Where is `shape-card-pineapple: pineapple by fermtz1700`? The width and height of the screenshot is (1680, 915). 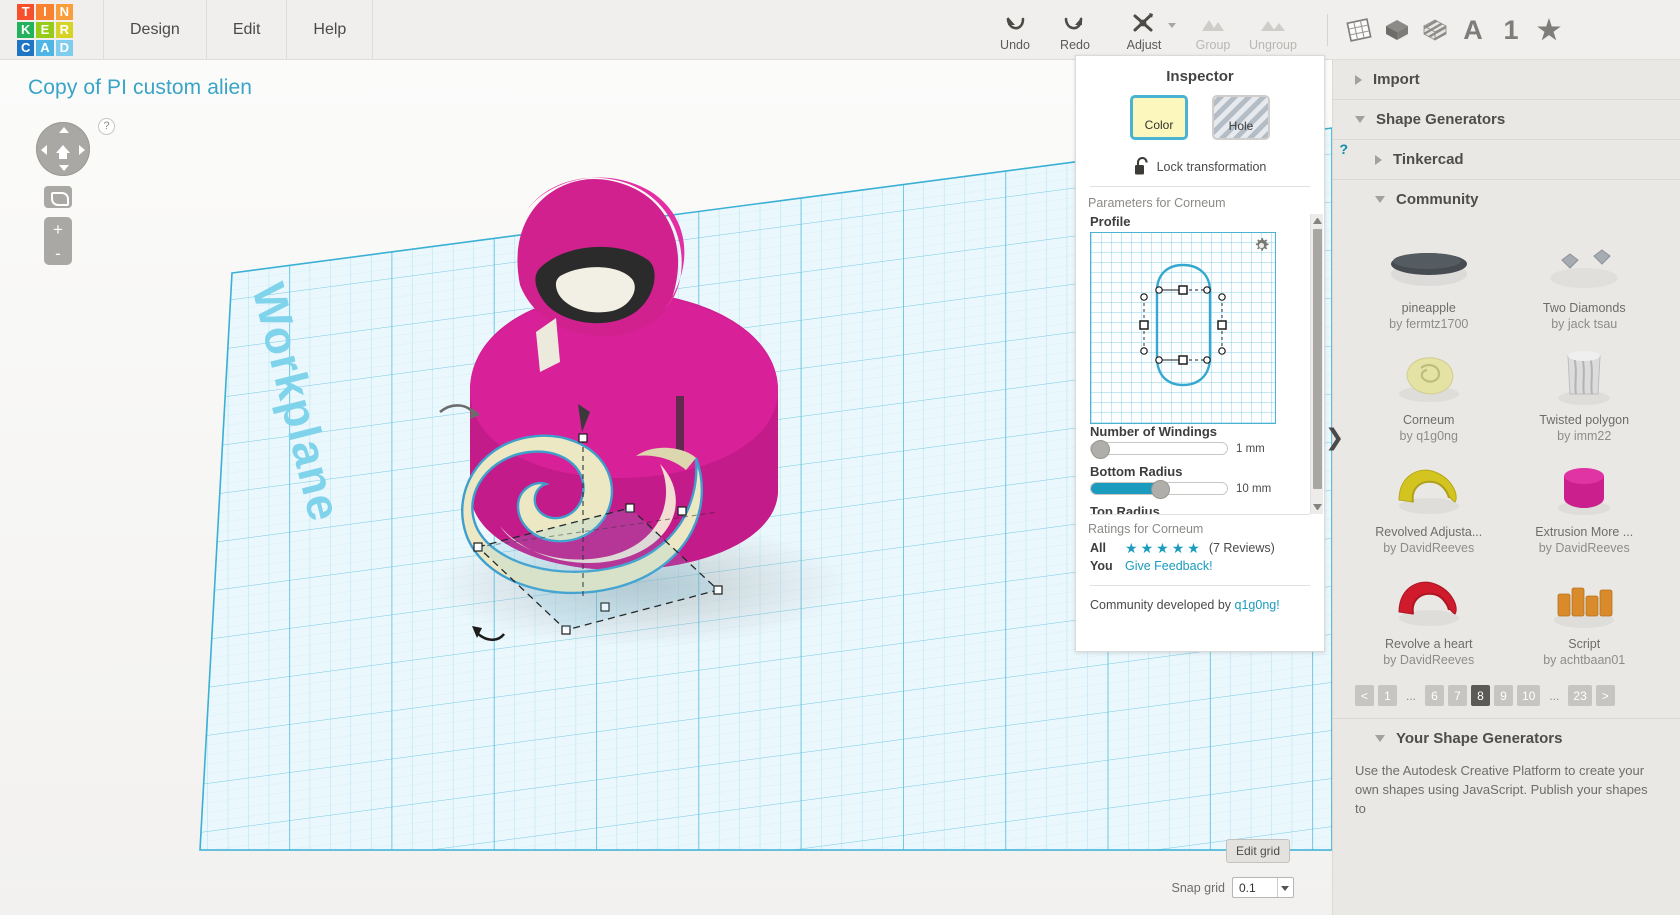
shape-card-pineapple: pineapple by fermtz1700 is located at coordinates (1429, 283).